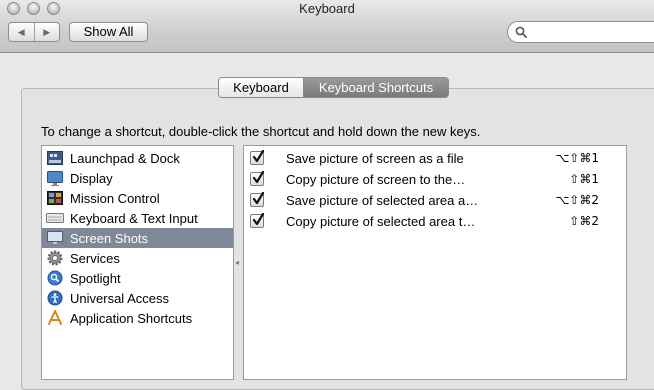 The image size is (654, 390). I want to click on mission-control-icon, so click(55, 198).